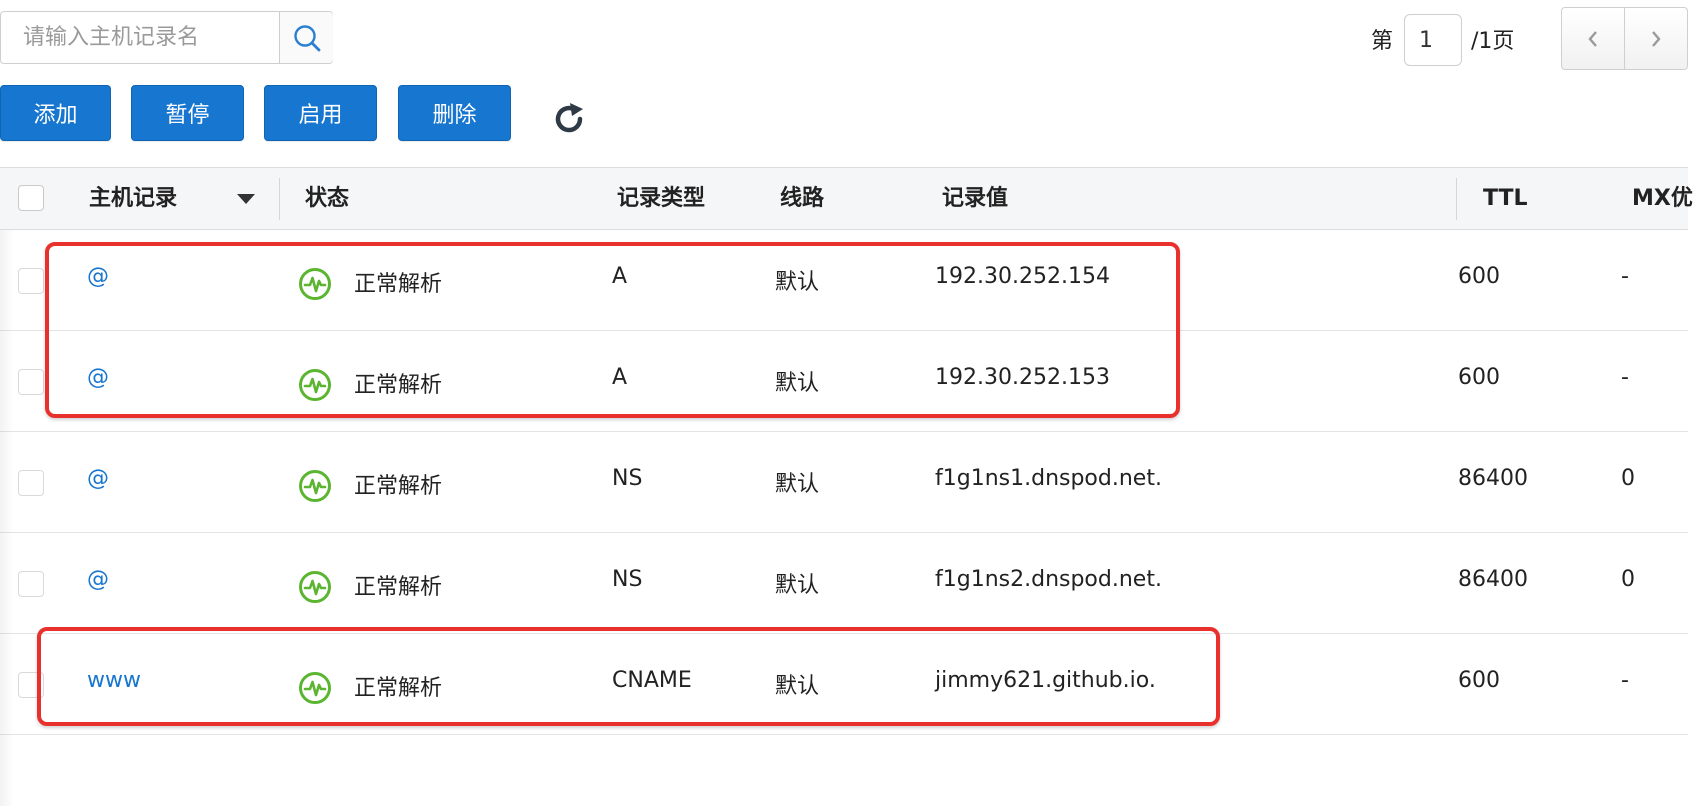 This screenshot has width=1708, height=806. Describe the element at coordinates (846, 198) in the screenshot. I see `table-header: 主机记录 状态 记录类型 线路 记录值 TTL MX优` at that location.